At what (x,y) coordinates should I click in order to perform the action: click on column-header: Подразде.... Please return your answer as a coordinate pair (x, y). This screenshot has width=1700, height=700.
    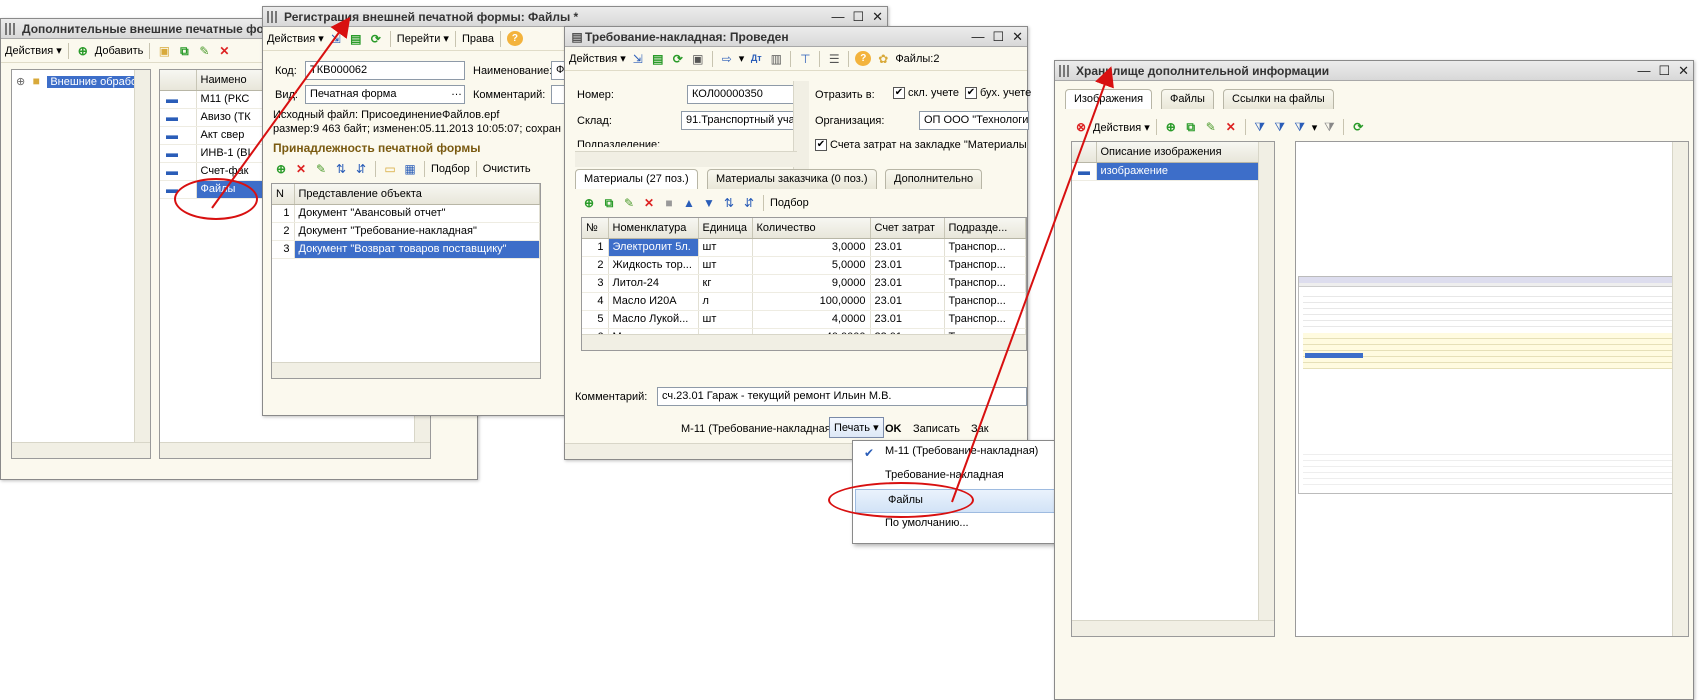
    Looking at the image, I should click on (985, 228).